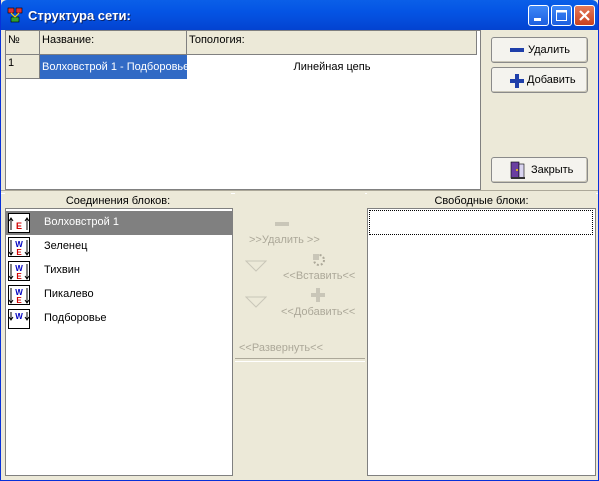 This screenshot has height=481, width=599. What do you see at coordinates (332, 43) in the screenshot?
I see `column-header-topology: Топология:` at bounding box center [332, 43].